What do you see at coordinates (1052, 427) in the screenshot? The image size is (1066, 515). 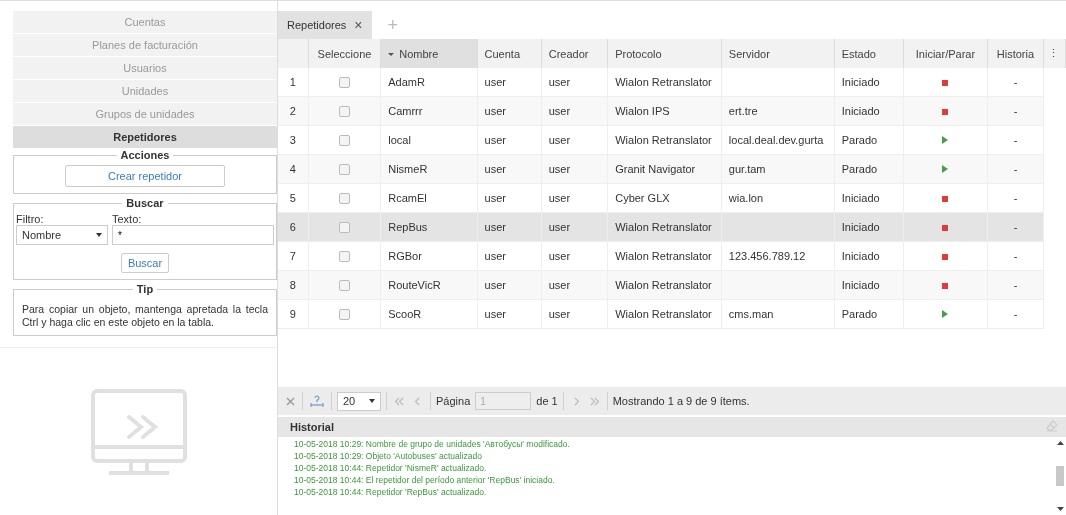 I see `eraser-icon` at bounding box center [1052, 427].